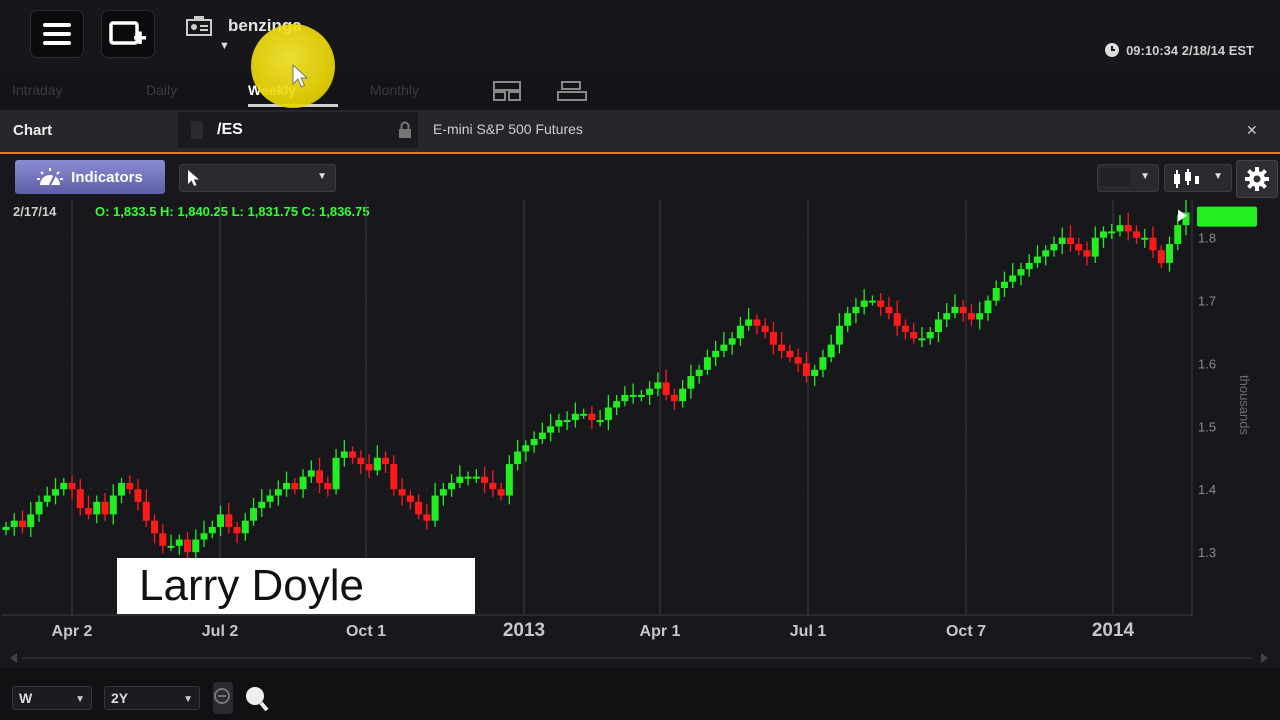 Image resolution: width=1280 pixels, height=720 pixels. I want to click on y-tick-label: 1.4, so click(1207, 489).